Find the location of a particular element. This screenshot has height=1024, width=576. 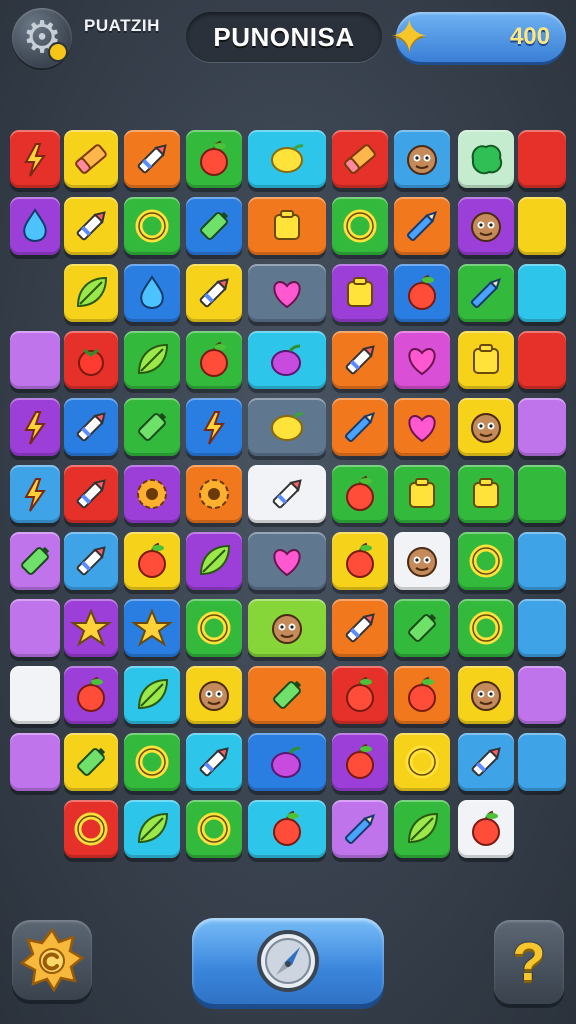

settings-button: ⚙ is located at coordinates (42, 38).